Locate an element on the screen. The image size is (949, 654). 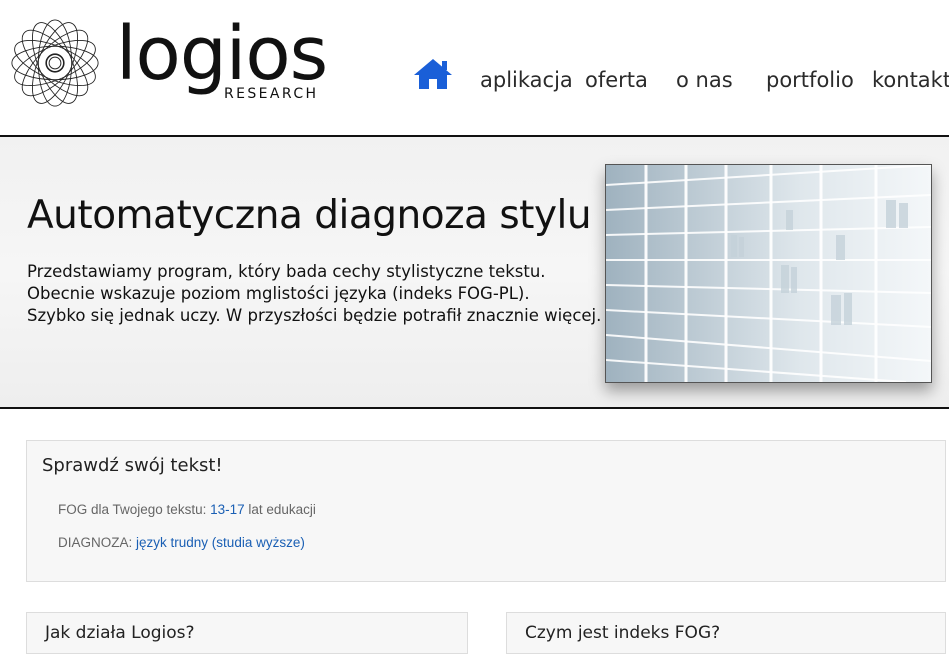
nav-item-aplikacja: aplikacja is located at coordinates (526, 80).